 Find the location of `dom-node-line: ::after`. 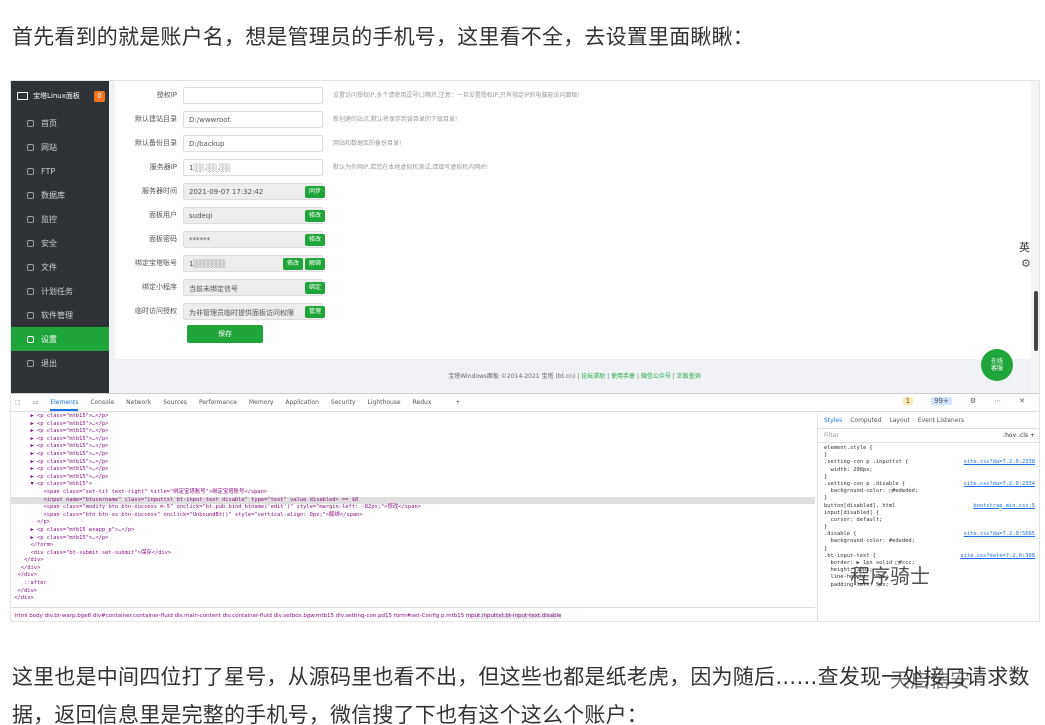

dom-node-line: ::after is located at coordinates (413, 584).